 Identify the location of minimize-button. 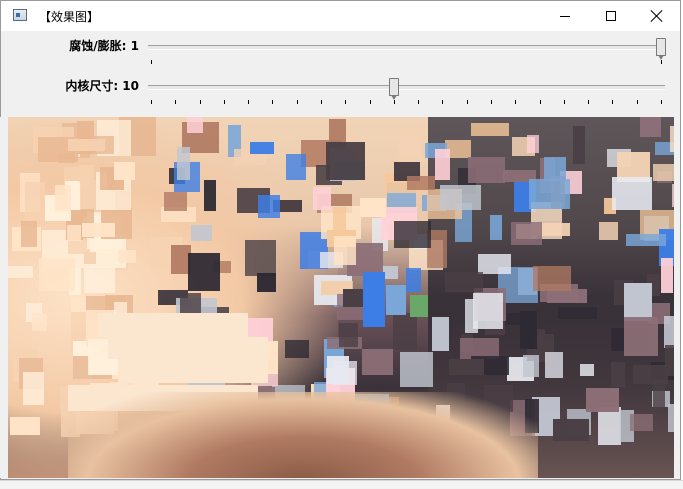
(565, 16).